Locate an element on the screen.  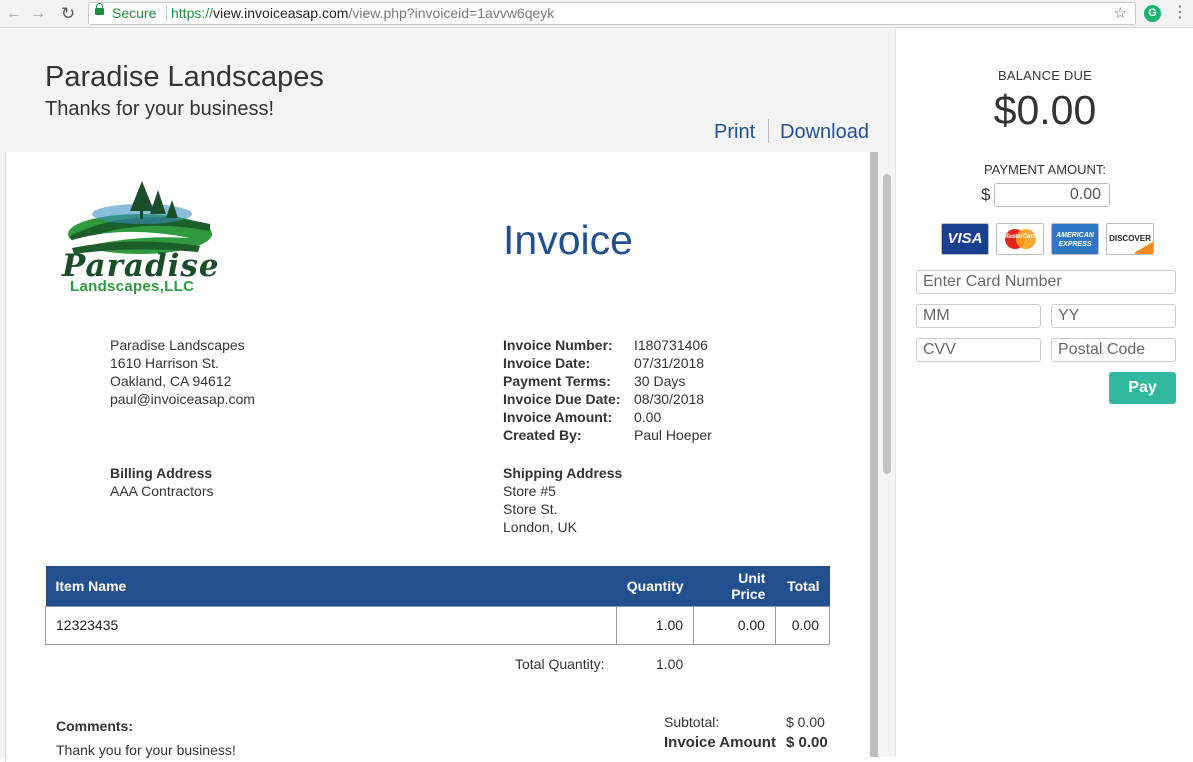
col-item-name: Item Name is located at coordinates (331, 586).